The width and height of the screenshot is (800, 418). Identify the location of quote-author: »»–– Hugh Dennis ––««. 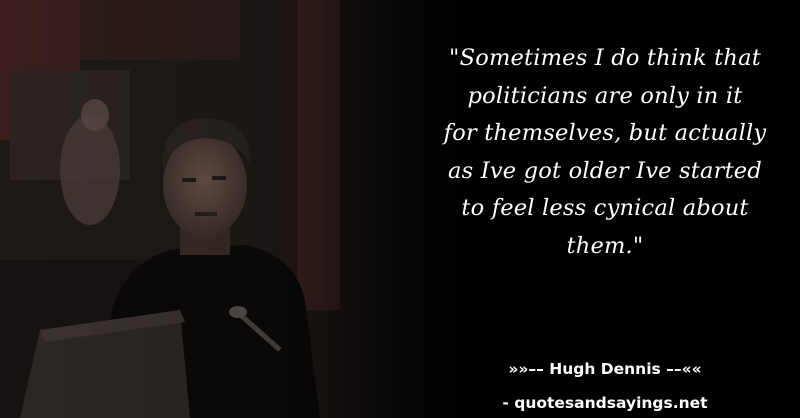
(605, 369).